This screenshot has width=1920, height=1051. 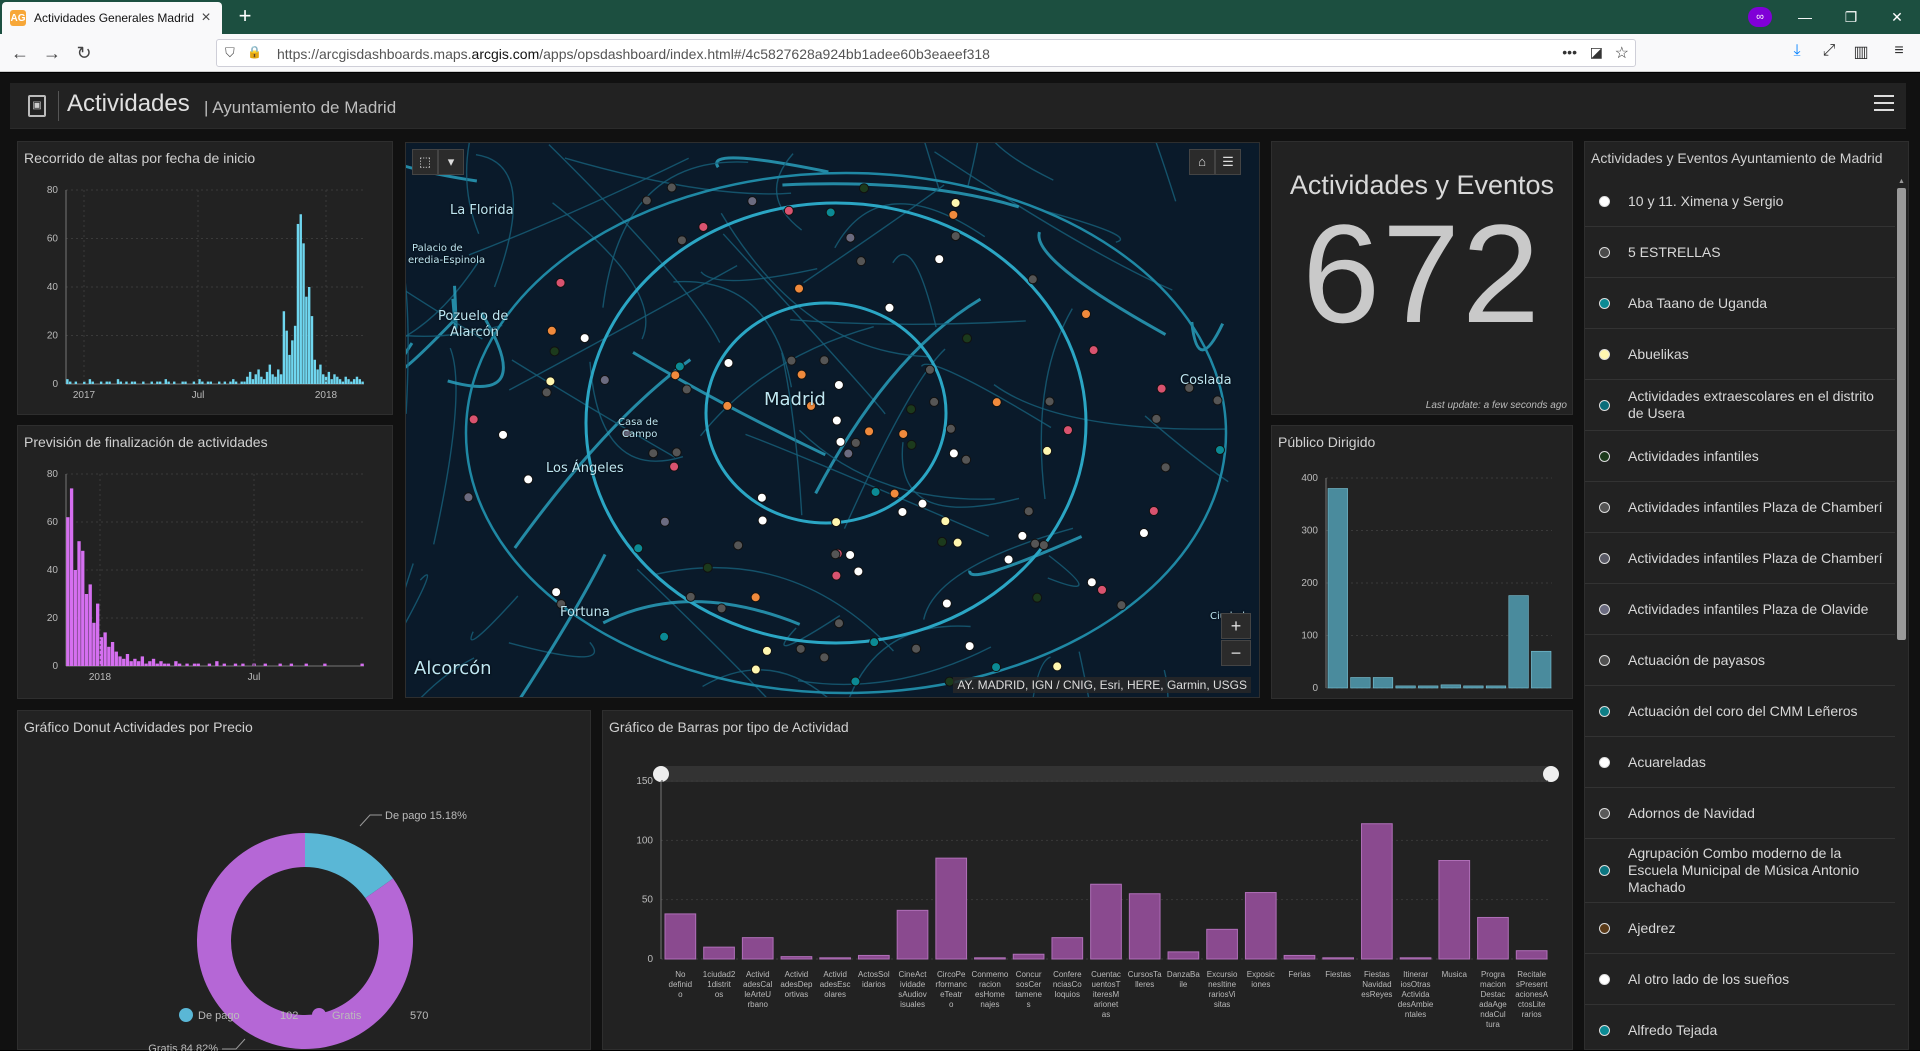 I want to click on x-tick-label: esHome, so click(x=990, y=994).